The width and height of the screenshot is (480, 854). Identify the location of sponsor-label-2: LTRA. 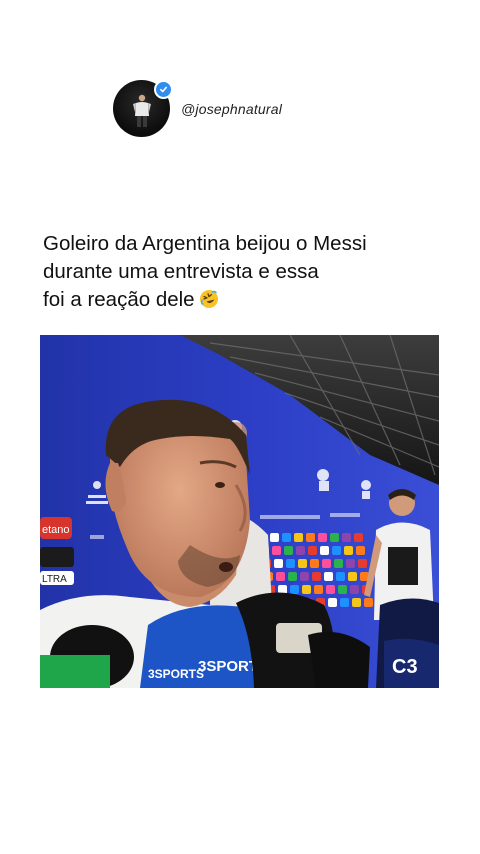
(54, 579).